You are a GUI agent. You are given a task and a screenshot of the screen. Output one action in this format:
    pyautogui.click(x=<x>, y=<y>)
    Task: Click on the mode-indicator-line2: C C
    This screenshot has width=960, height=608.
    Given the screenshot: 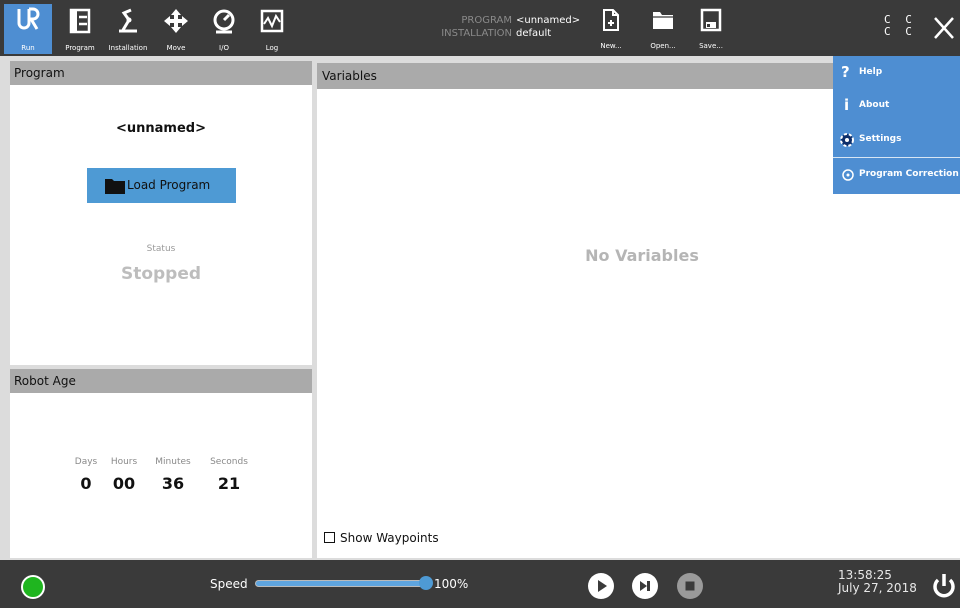 What is the action you would take?
    pyautogui.click(x=900, y=31)
    